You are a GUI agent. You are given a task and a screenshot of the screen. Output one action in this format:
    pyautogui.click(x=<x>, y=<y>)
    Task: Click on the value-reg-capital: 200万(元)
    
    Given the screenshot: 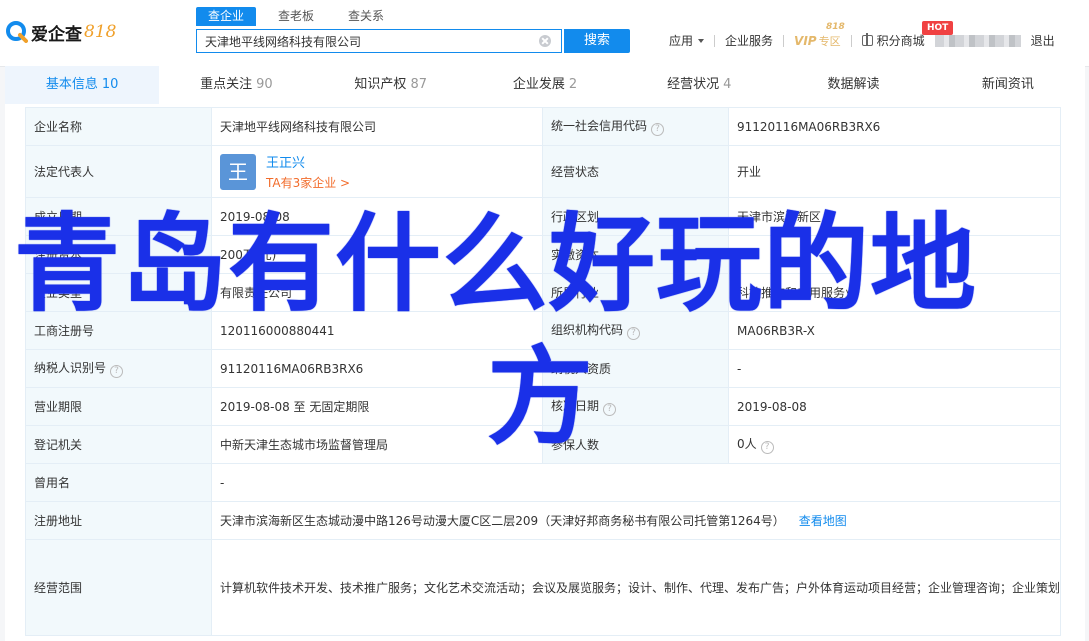 What is the action you would take?
    pyautogui.click(x=377, y=254)
    